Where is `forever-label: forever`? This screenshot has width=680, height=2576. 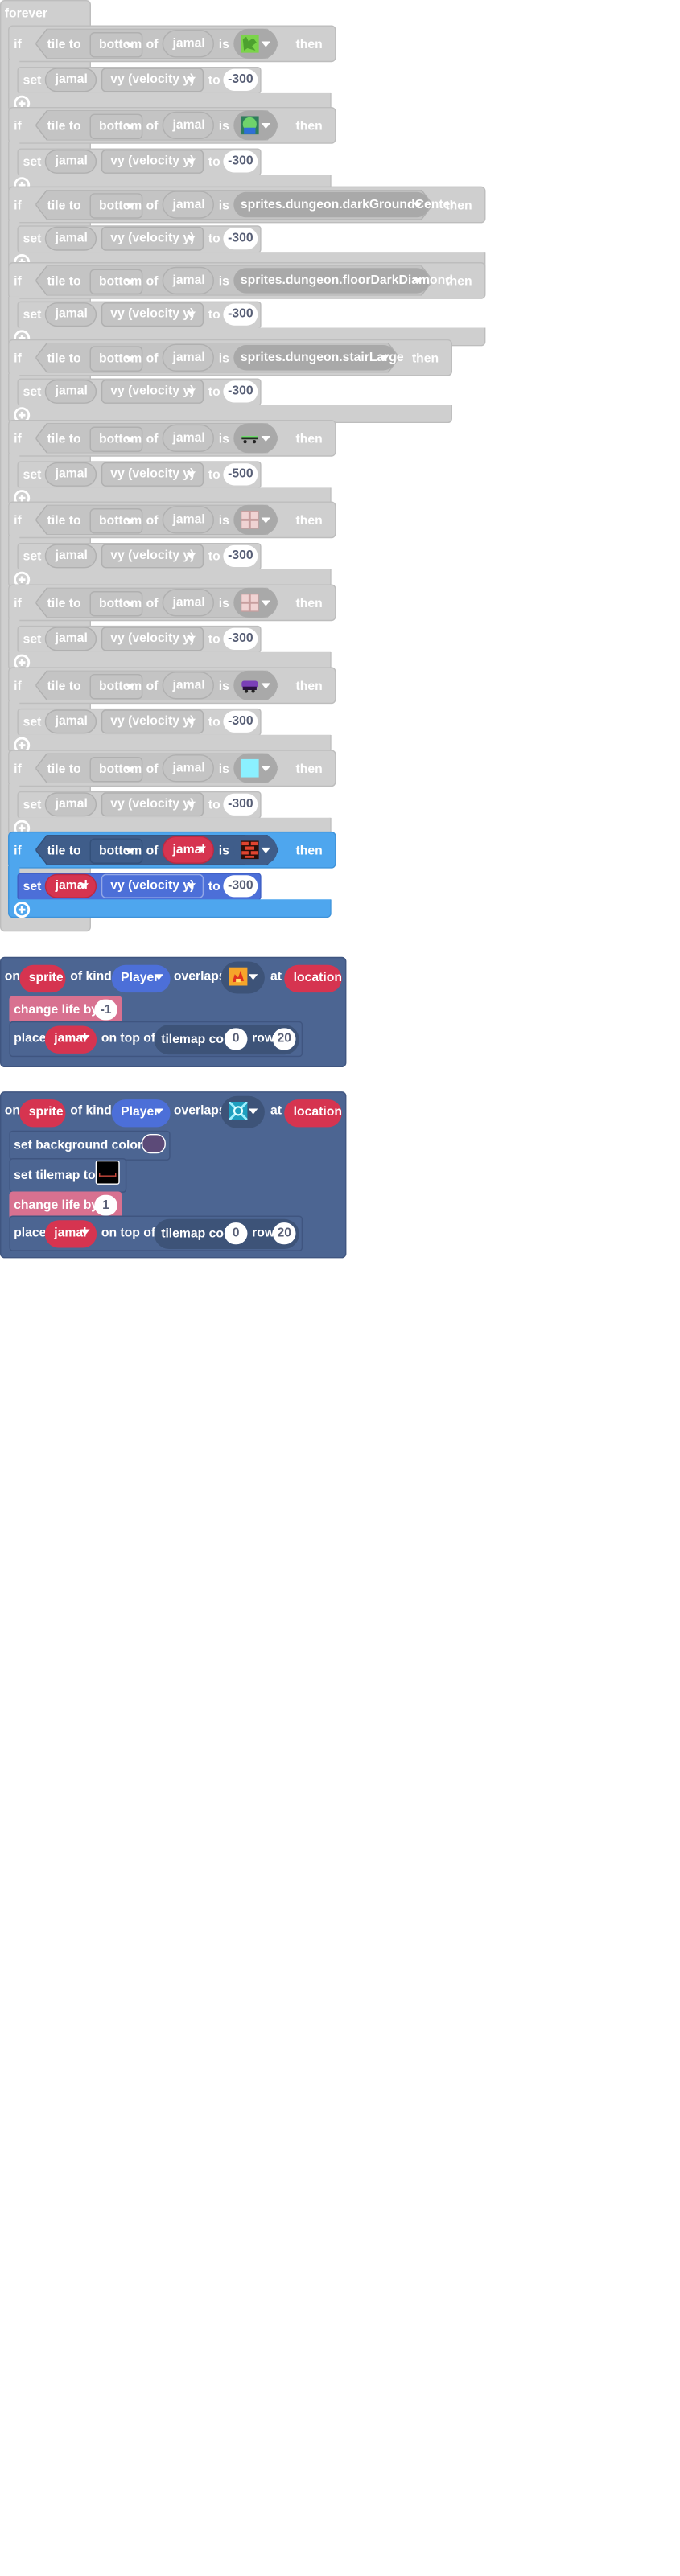 forever-label: forever is located at coordinates (26, 13).